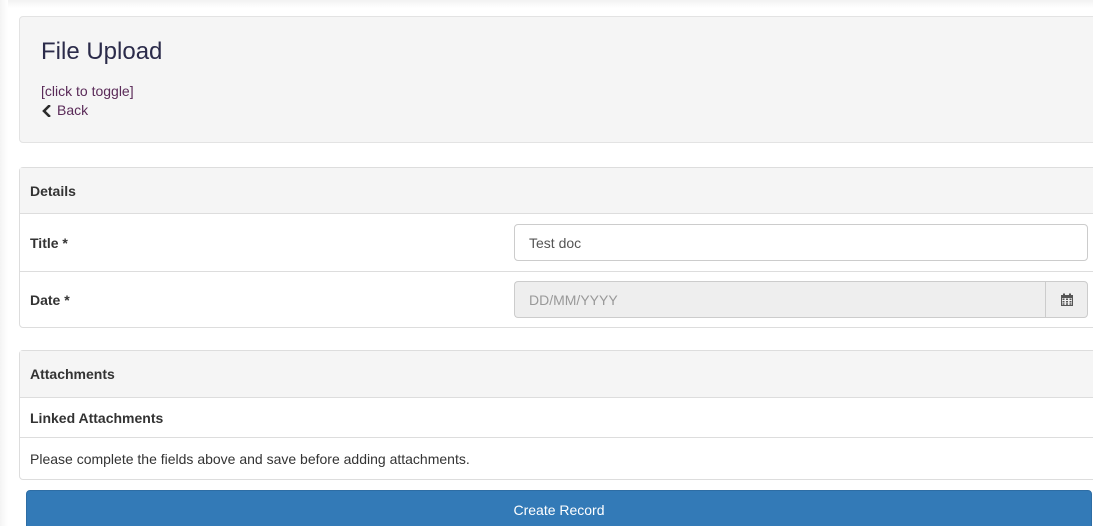 The height and width of the screenshot is (526, 1093). I want to click on calendar-icon, so click(1066, 299).